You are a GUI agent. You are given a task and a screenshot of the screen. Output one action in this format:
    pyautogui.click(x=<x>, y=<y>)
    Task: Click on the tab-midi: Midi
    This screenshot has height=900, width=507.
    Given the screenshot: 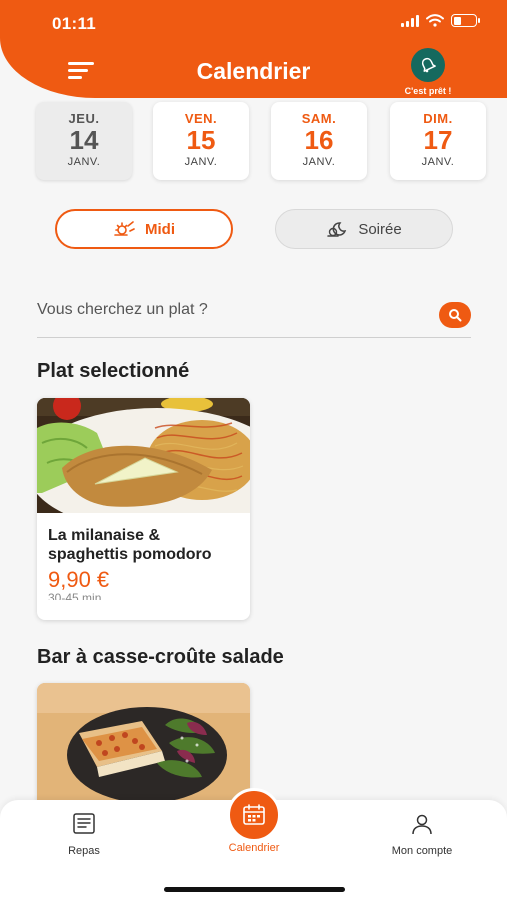 What is the action you would take?
    pyautogui.click(x=144, y=229)
    